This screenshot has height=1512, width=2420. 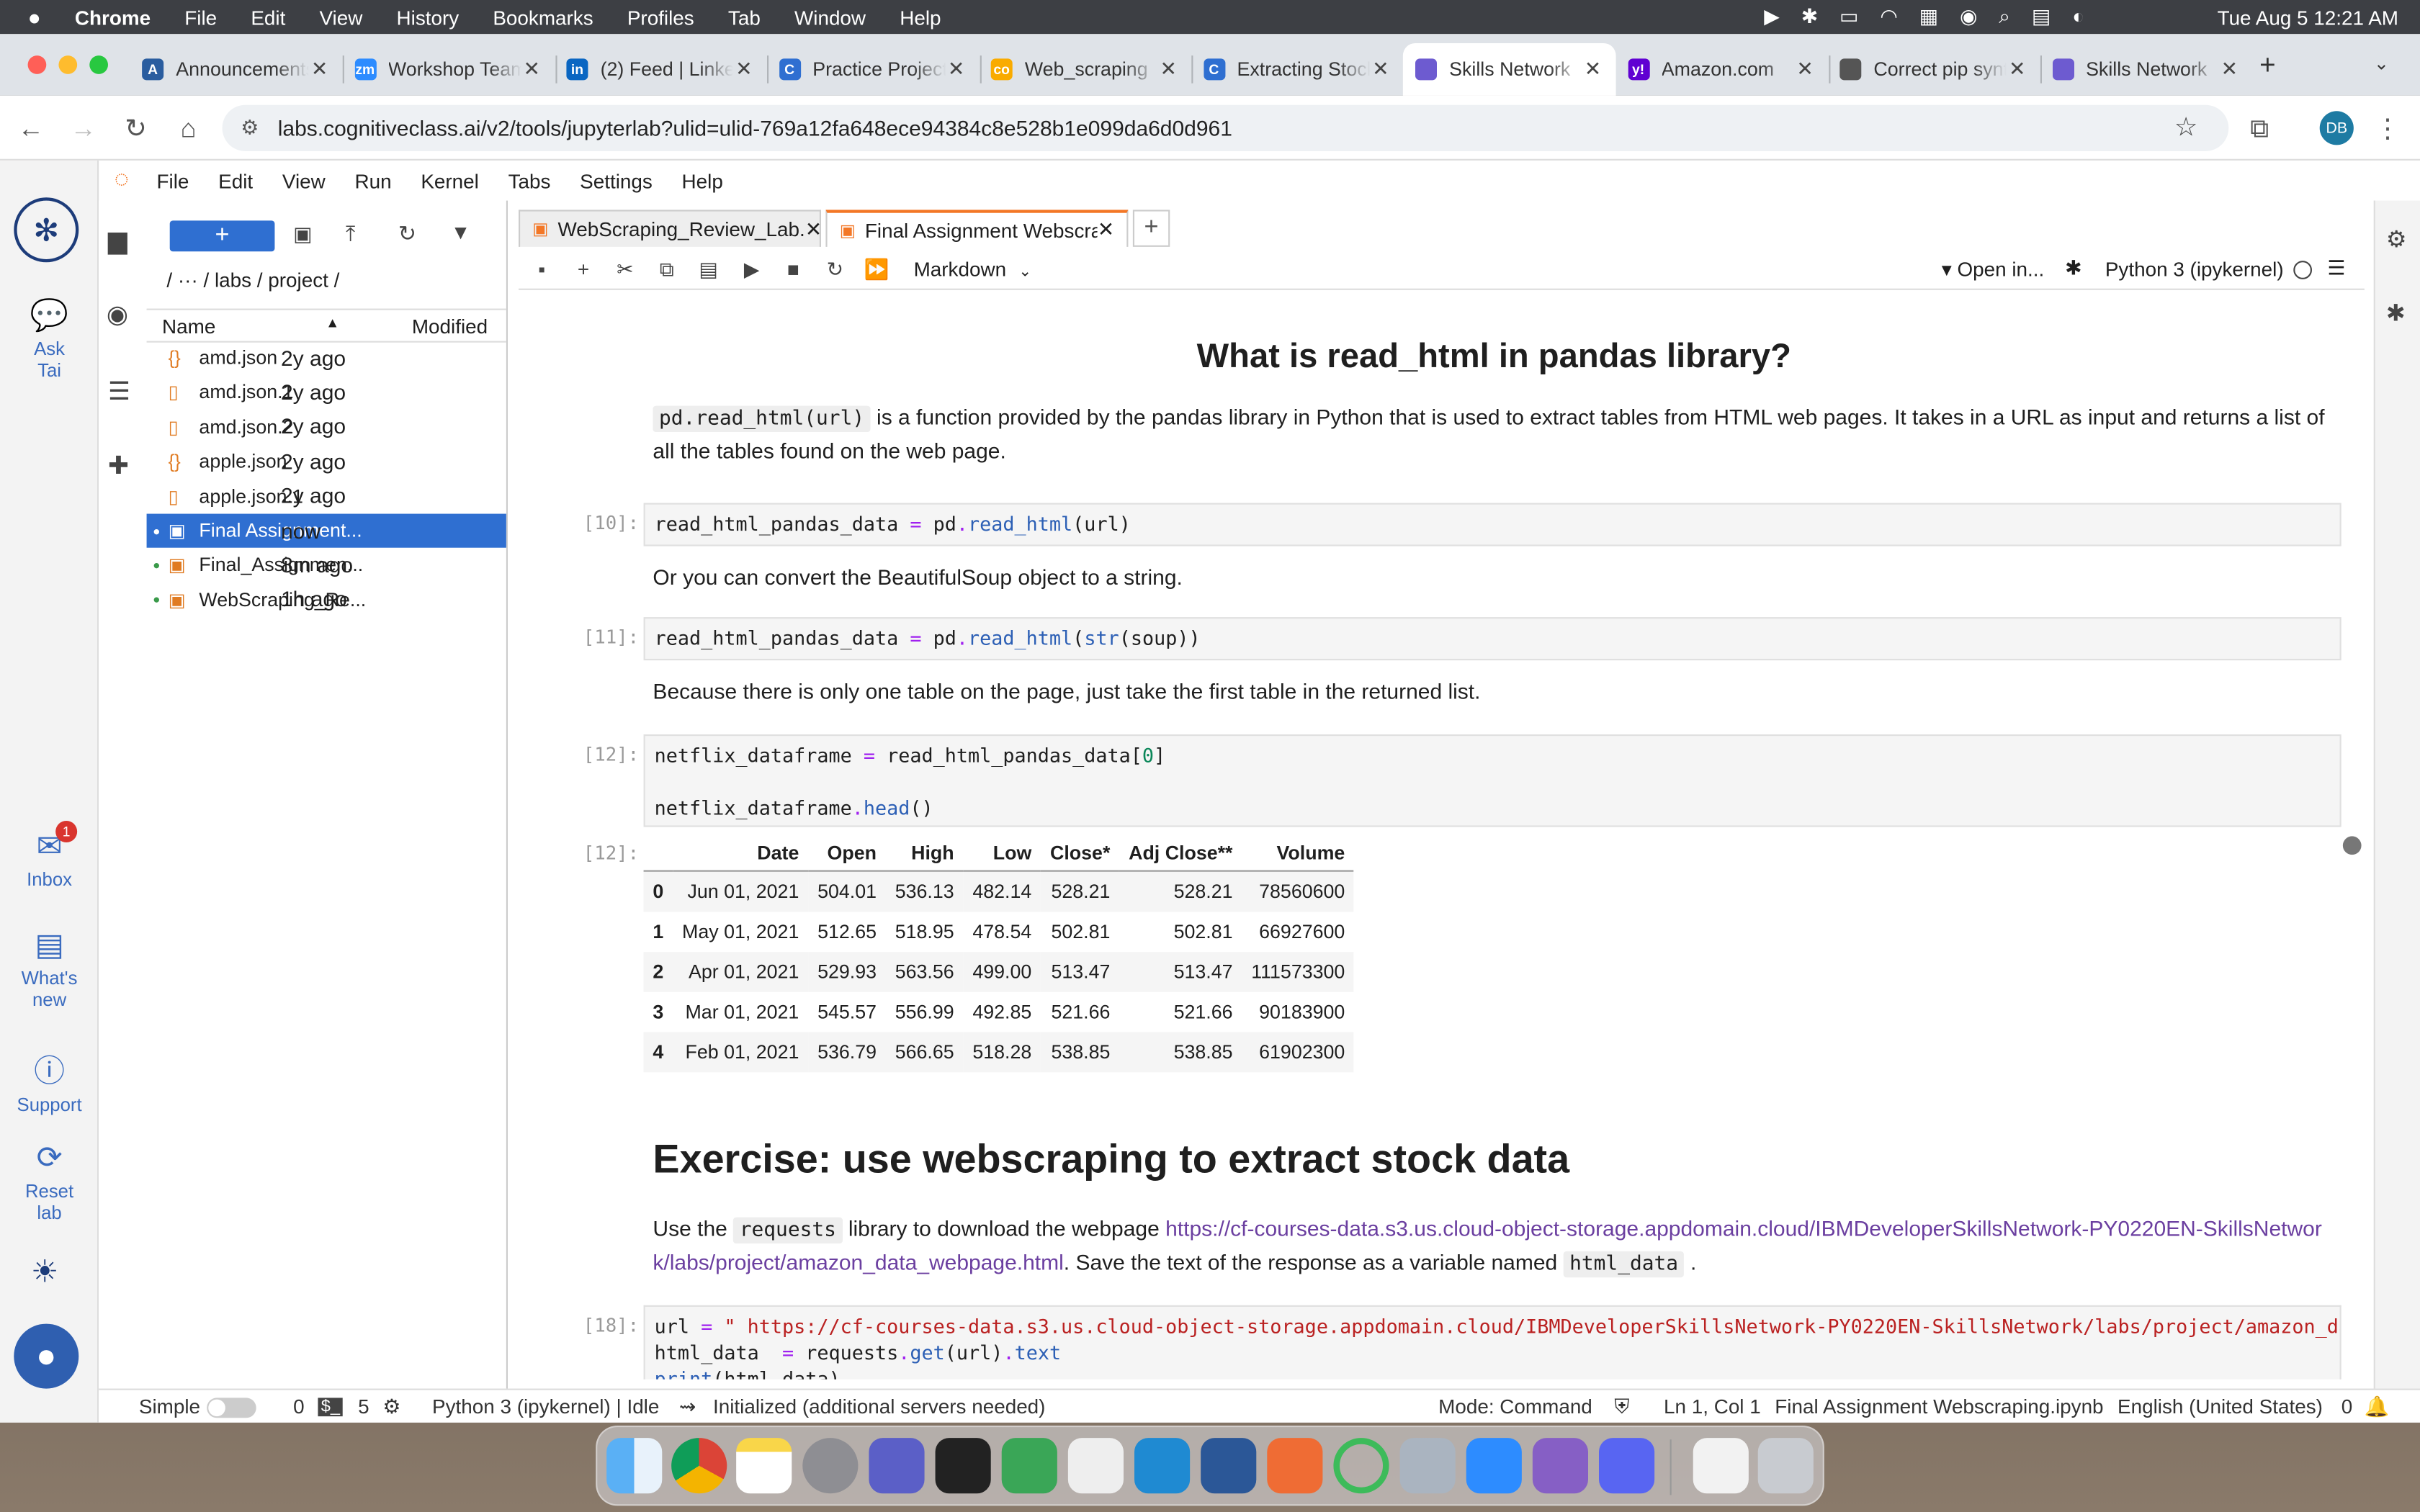 I want to click on terminal-icon, so click(x=963, y=1466).